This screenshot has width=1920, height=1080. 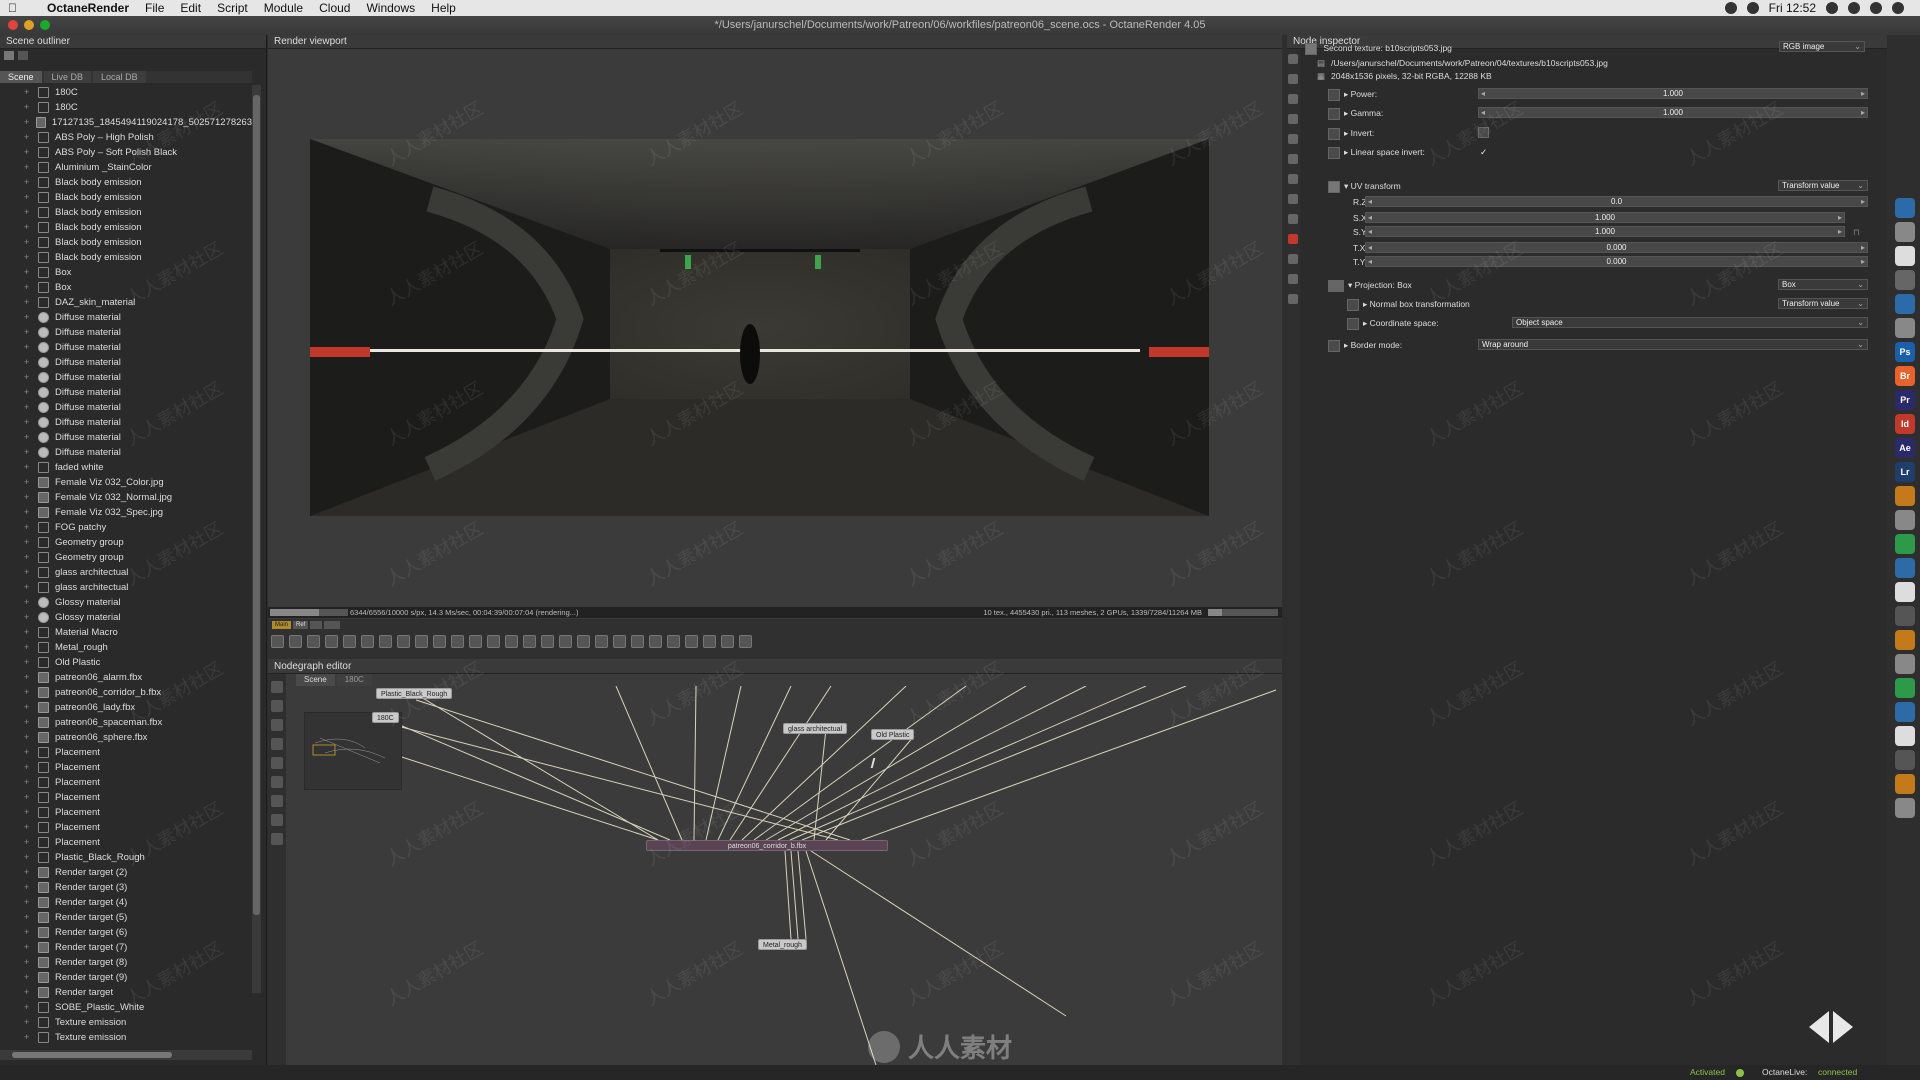 What do you see at coordinates (443, 8) in the screenshot?
I see `menu-help: Help` at bounding box center [443, 8].